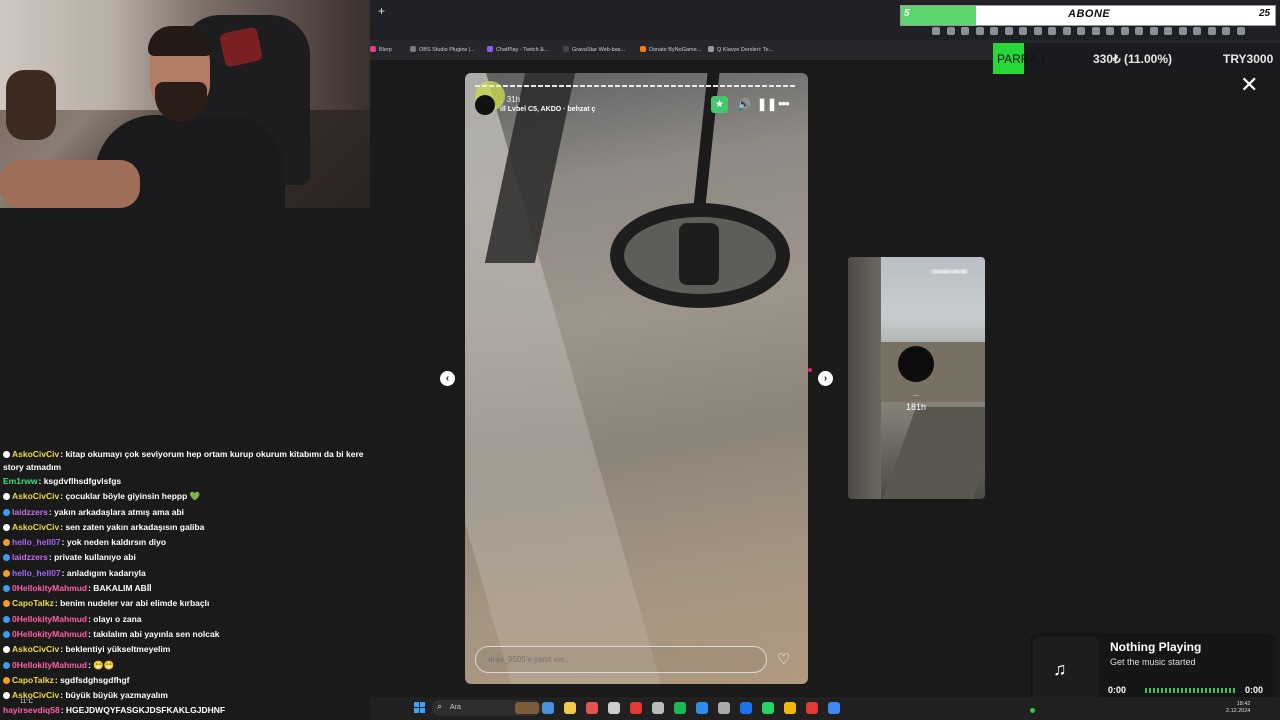 This screenshot has height=720, width=1280. What do you see at coordinates (501, 99) in the screenshot?
I see `story-username: .` at bounding box center [501, 99].